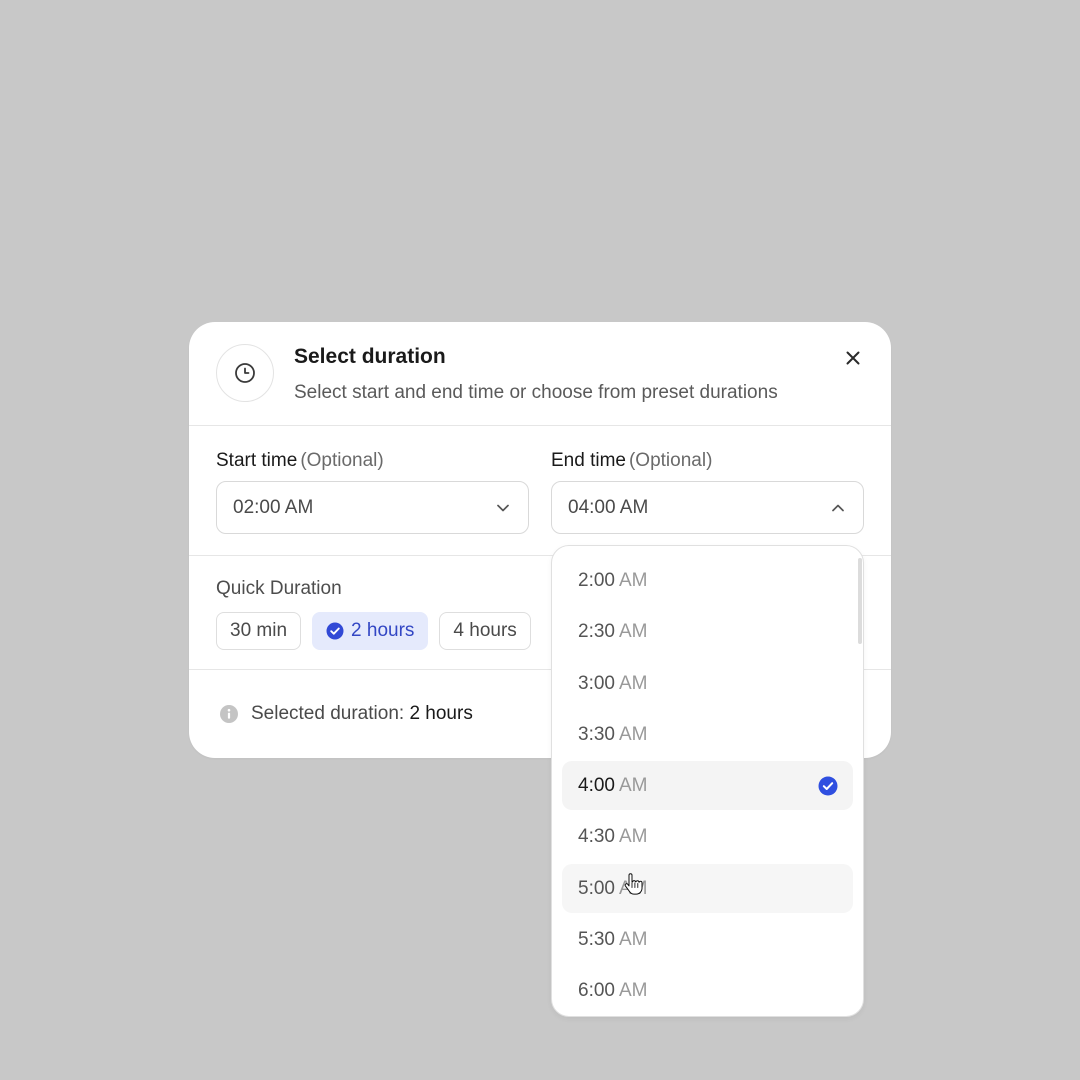 The width and height of the screenshot is (1080, 1080). What do you see at coordinates (860, 601) in the screenshot?
I see `dropdown-scrollbar` at bounding box center [860, 601].